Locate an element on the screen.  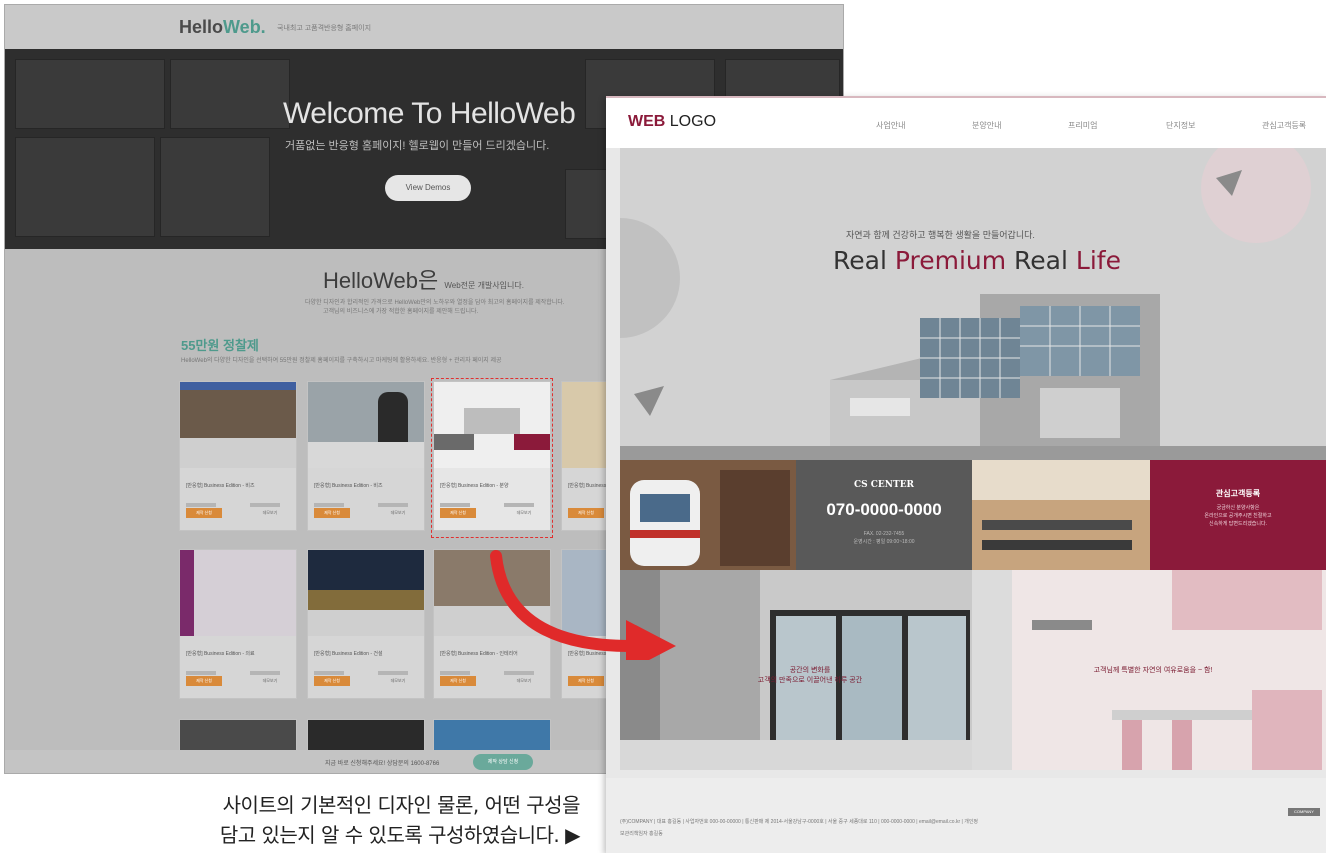
gym-illustration is located at coordinates (1061, 515).